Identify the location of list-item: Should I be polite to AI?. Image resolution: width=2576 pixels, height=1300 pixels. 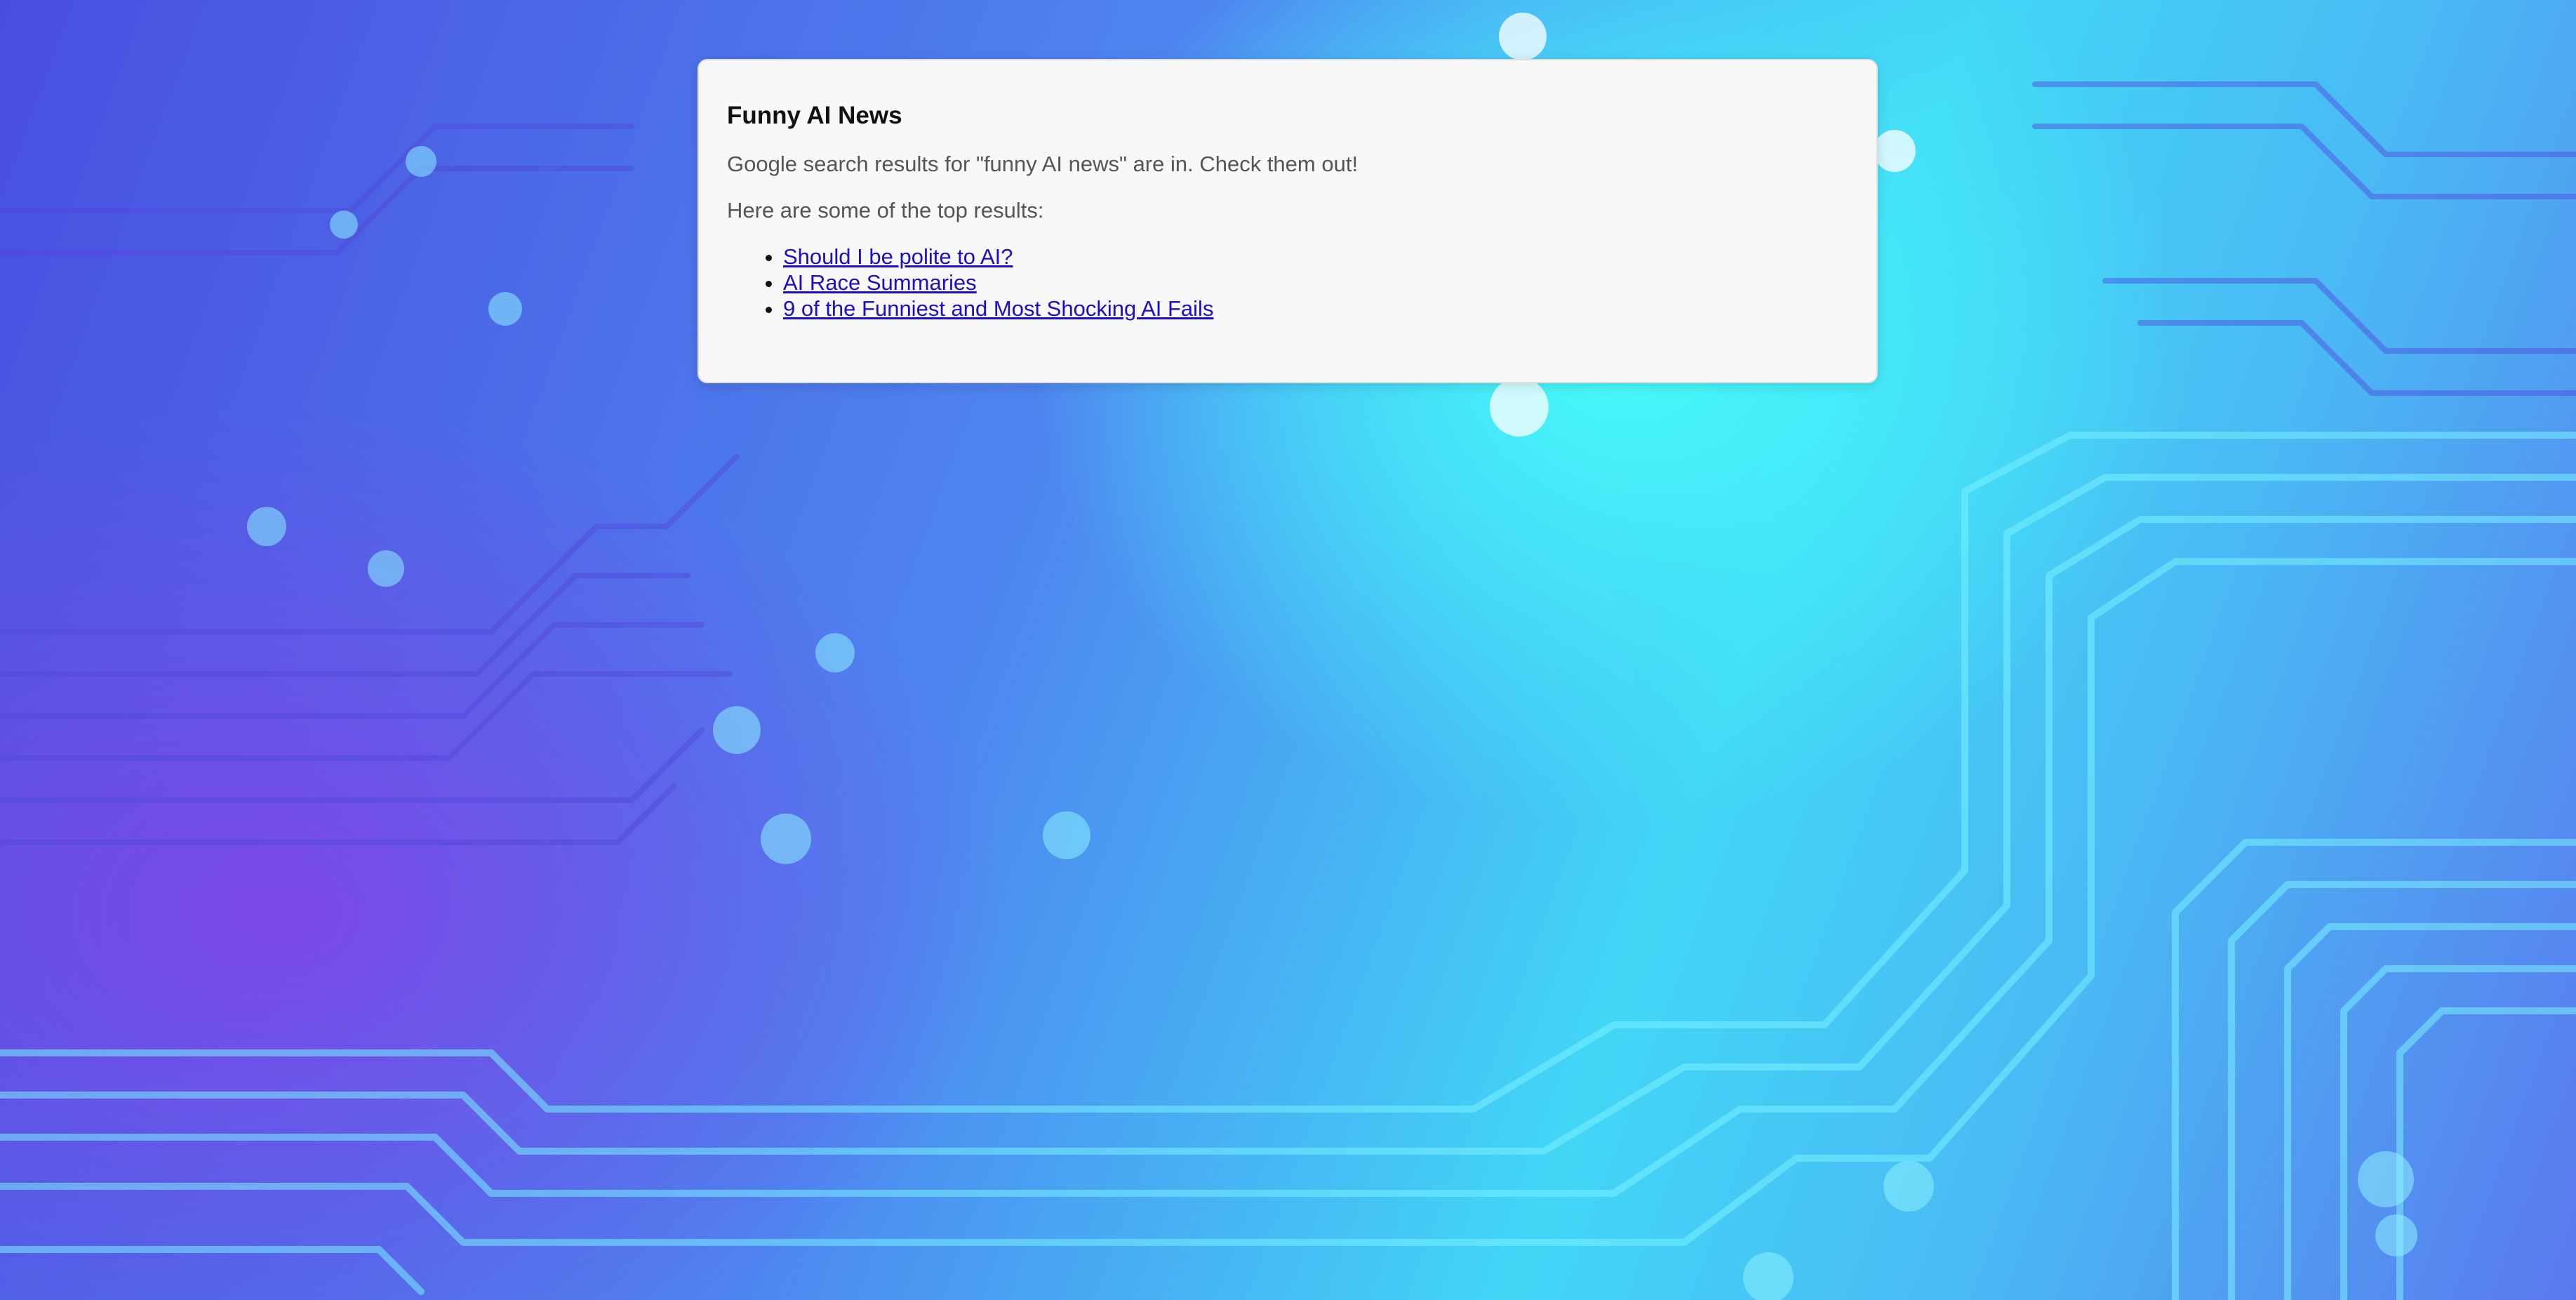
(1315, 257).